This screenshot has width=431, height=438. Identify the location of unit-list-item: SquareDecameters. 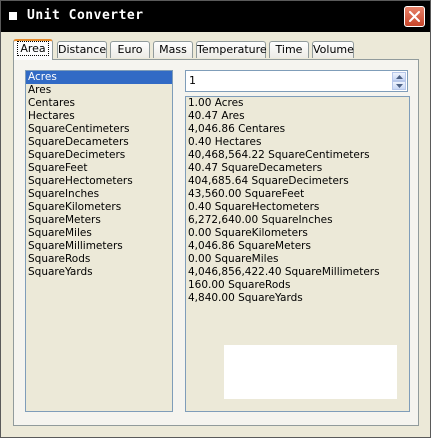
(99, 142).